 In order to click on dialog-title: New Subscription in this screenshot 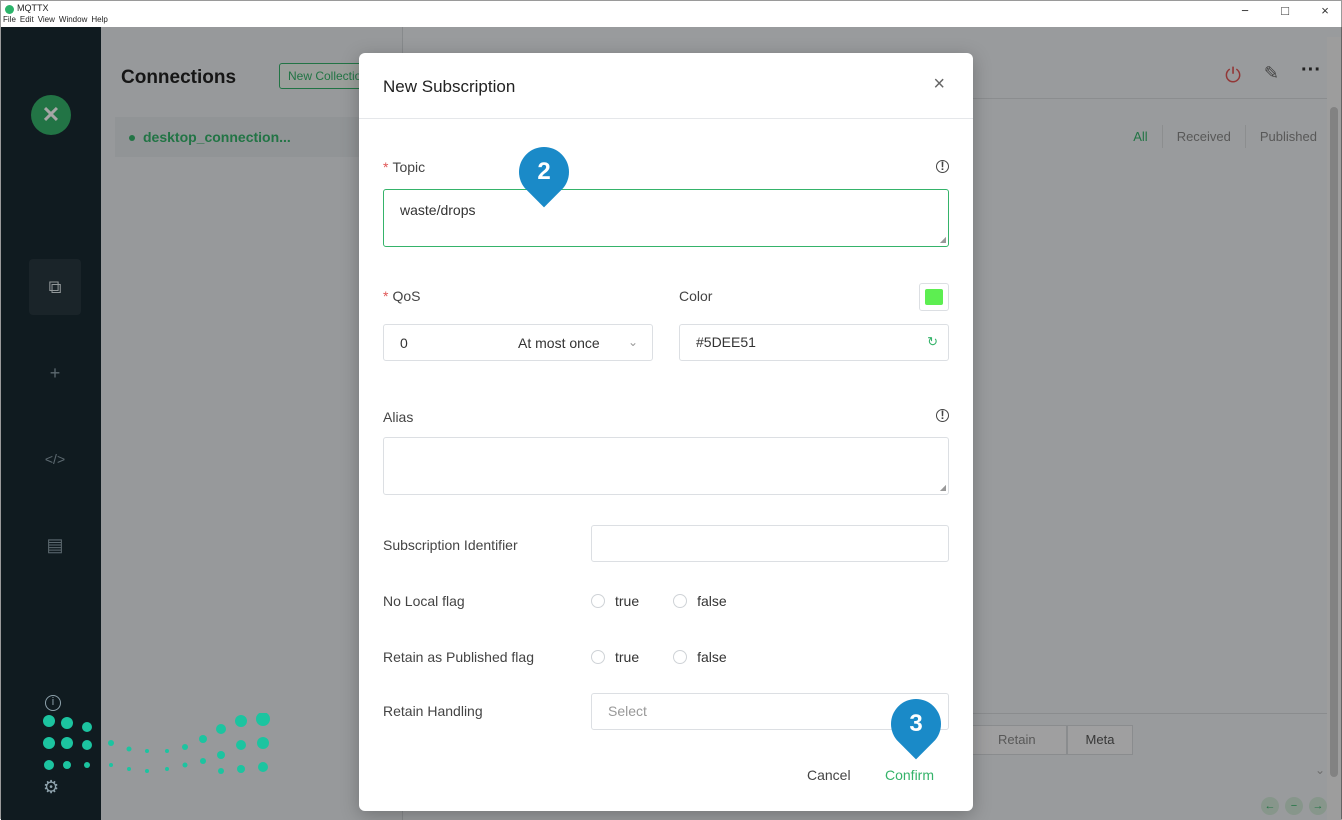, I will do `click(449, 86)`.